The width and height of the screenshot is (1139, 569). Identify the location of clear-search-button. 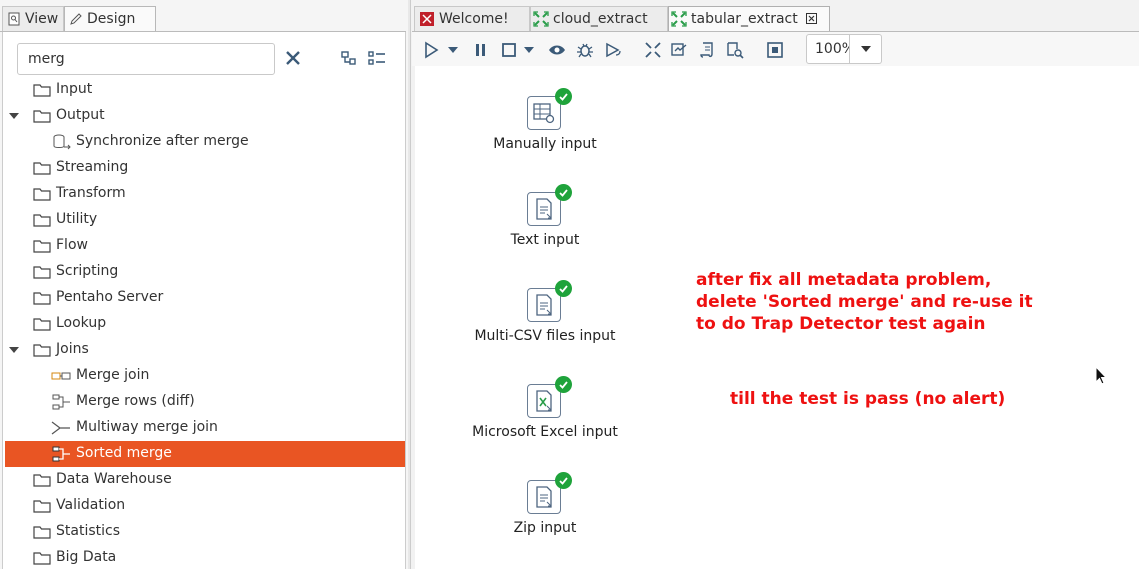
(293, 58).